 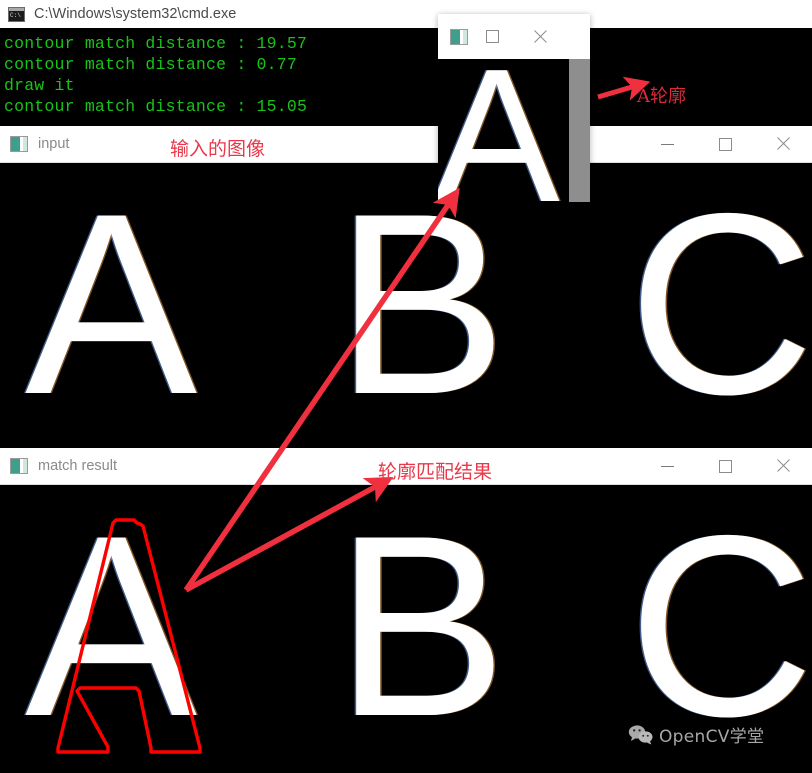 What do you see at coordinates (406, 14) in the screenshot?
I see `cmd-titlebar: C:\Windows\system32\cmd.exe` at bounding box center [406, 14].